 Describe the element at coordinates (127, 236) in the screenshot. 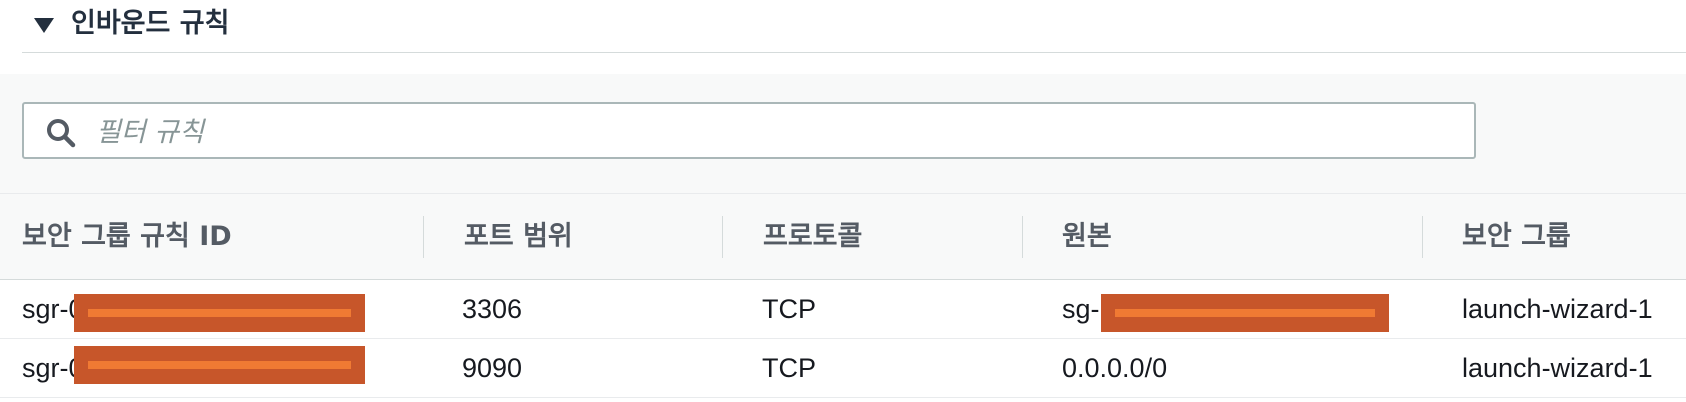

I see `column-header-rule-id: 보안 그룹 규칙 ID` at that location.